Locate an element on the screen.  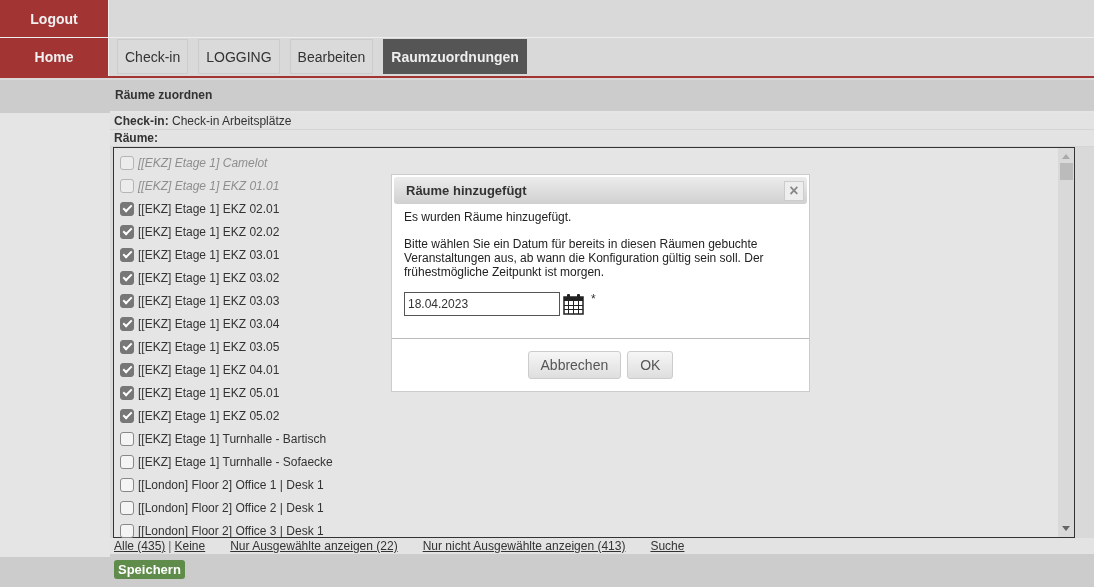
show-unselected-link: Nur nicht Ausgewählte anzeigen (413) is located at coordinates (524, 546).